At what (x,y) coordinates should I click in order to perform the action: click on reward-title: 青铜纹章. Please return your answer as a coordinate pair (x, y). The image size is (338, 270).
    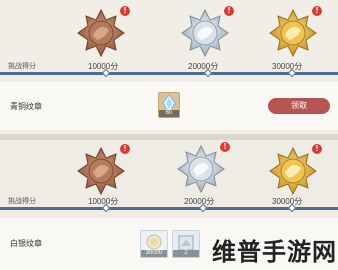
    Looking at the image, I should click on (26, 106).